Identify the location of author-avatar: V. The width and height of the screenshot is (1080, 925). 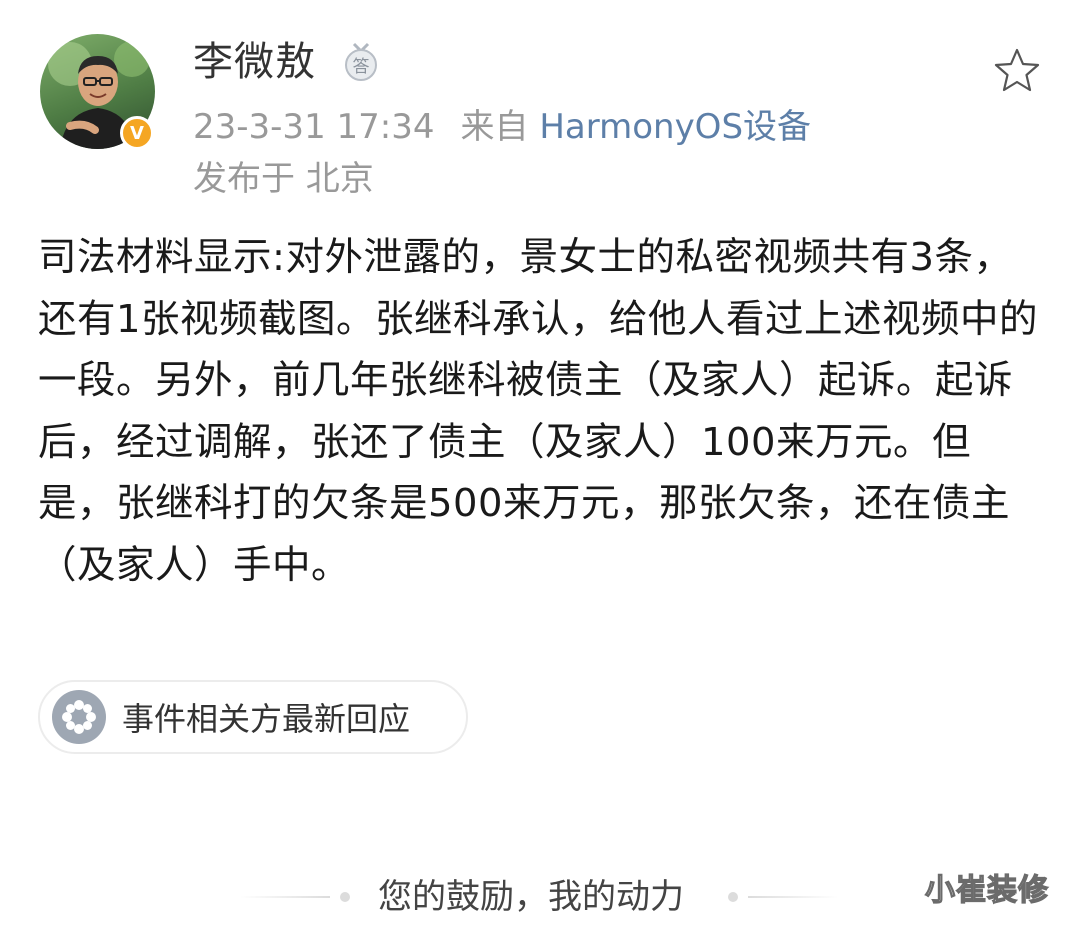
(97, 92).